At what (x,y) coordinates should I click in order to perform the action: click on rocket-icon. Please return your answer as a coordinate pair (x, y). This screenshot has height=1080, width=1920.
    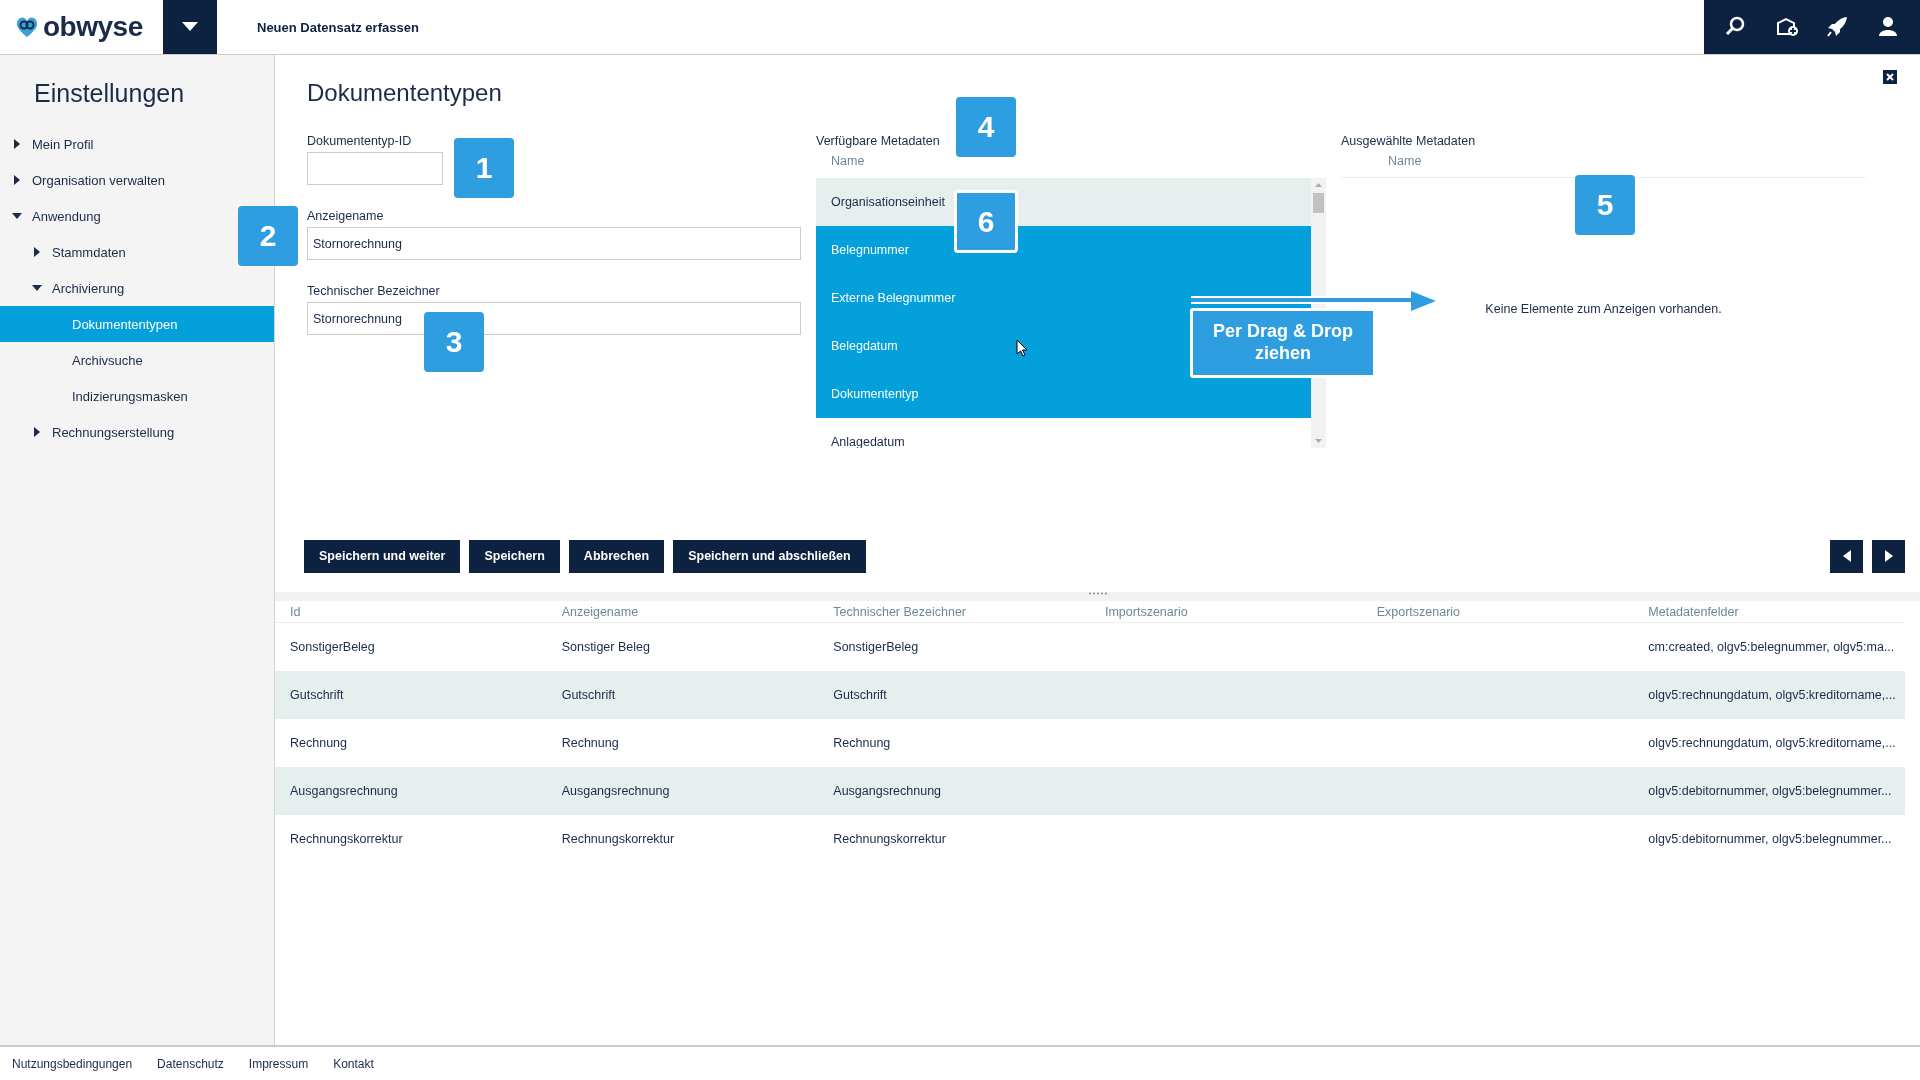
    Looking at the image, I should click on (1837, 27).